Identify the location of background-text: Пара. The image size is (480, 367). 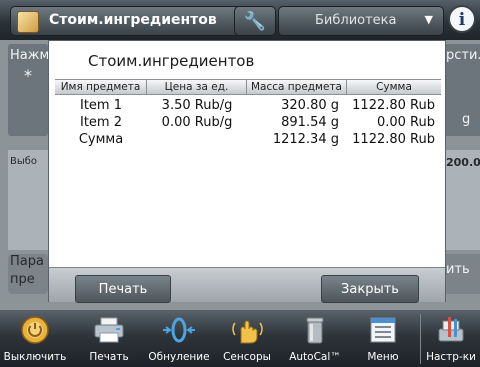
(27, 261).